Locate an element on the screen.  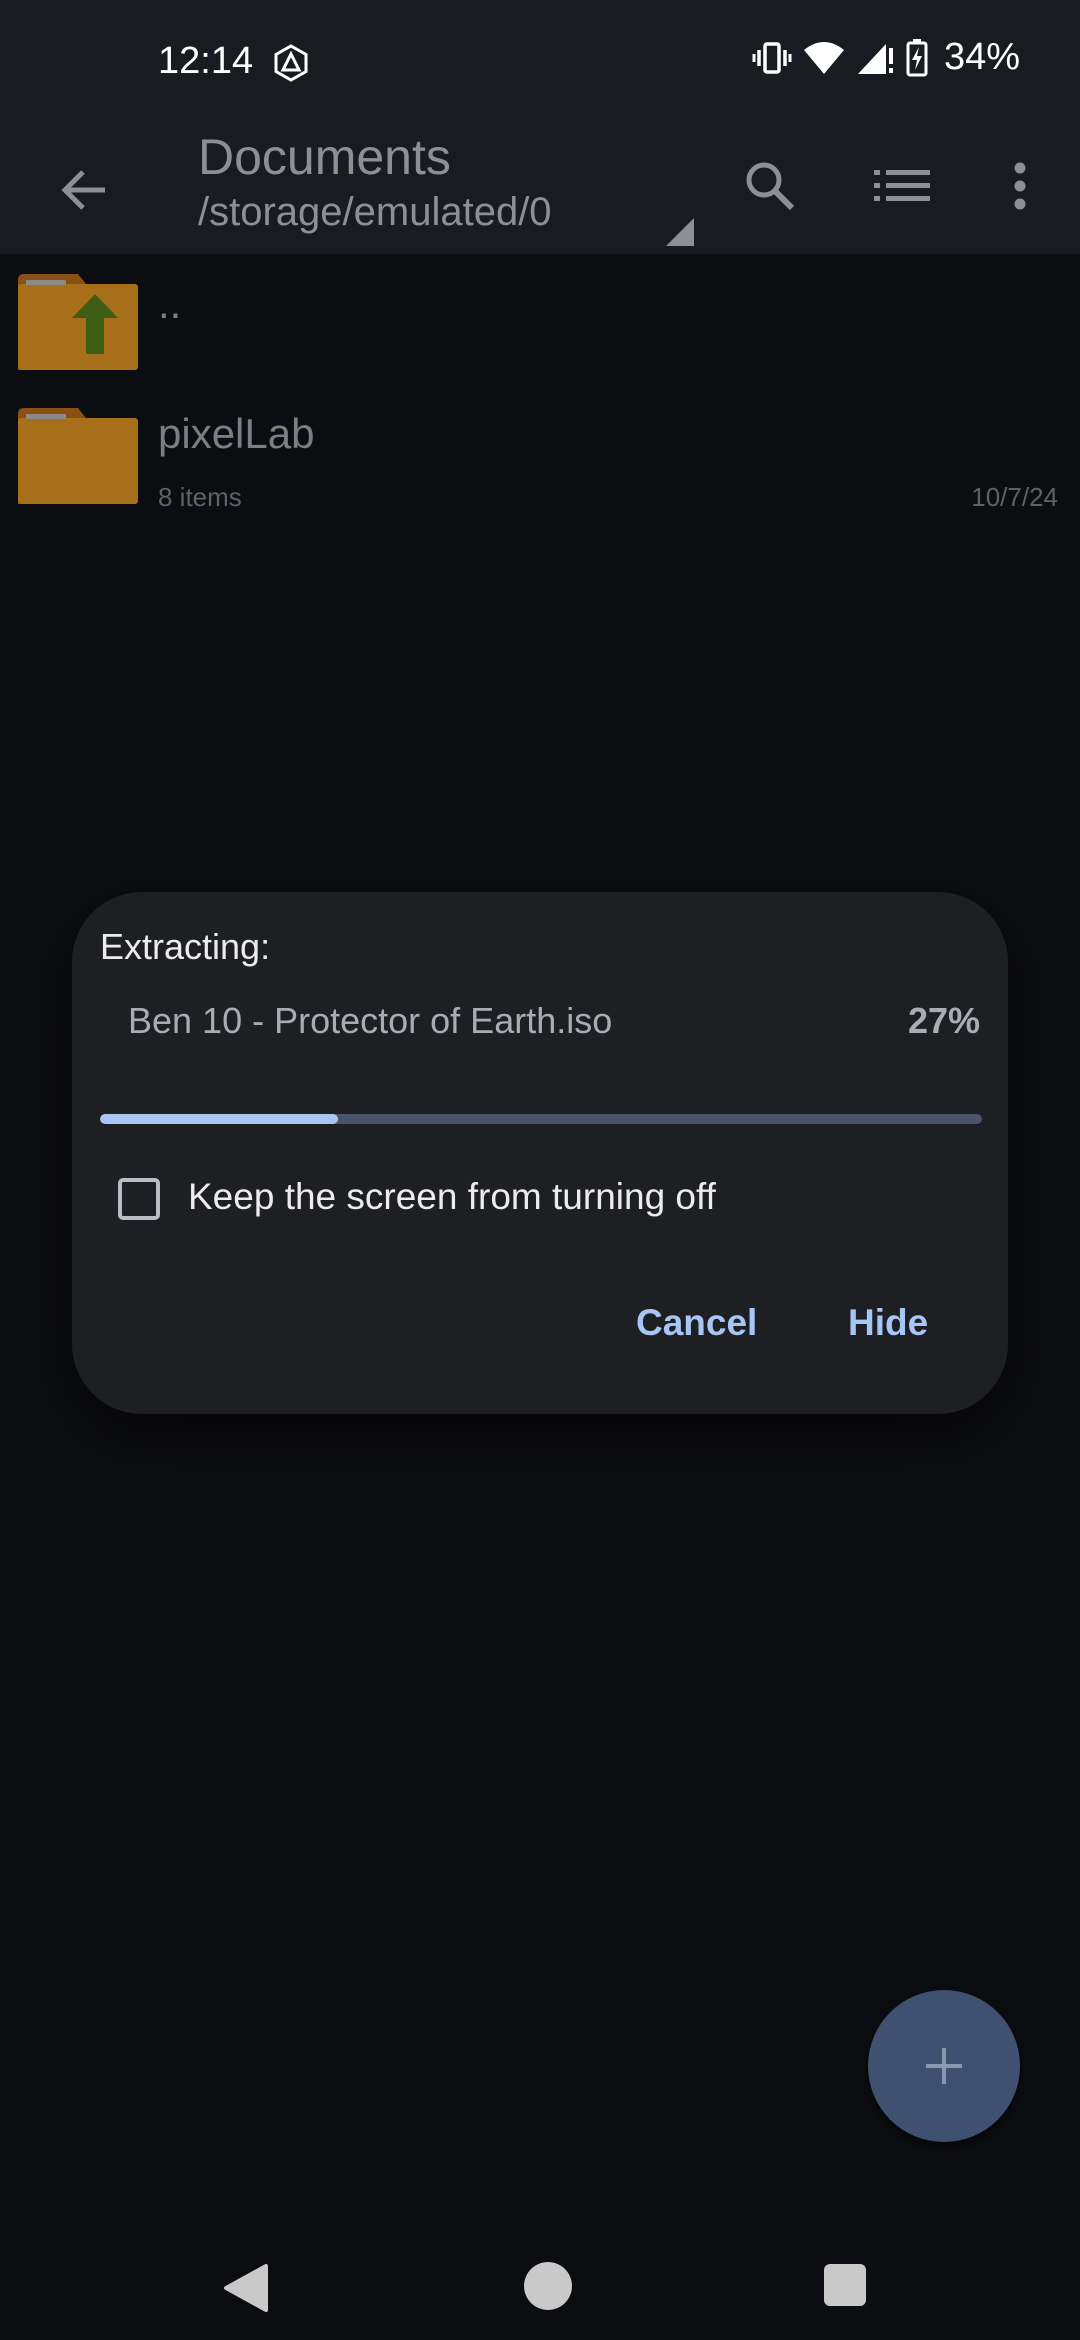
status-time: 12:14 is located at coordinates (206, 61).